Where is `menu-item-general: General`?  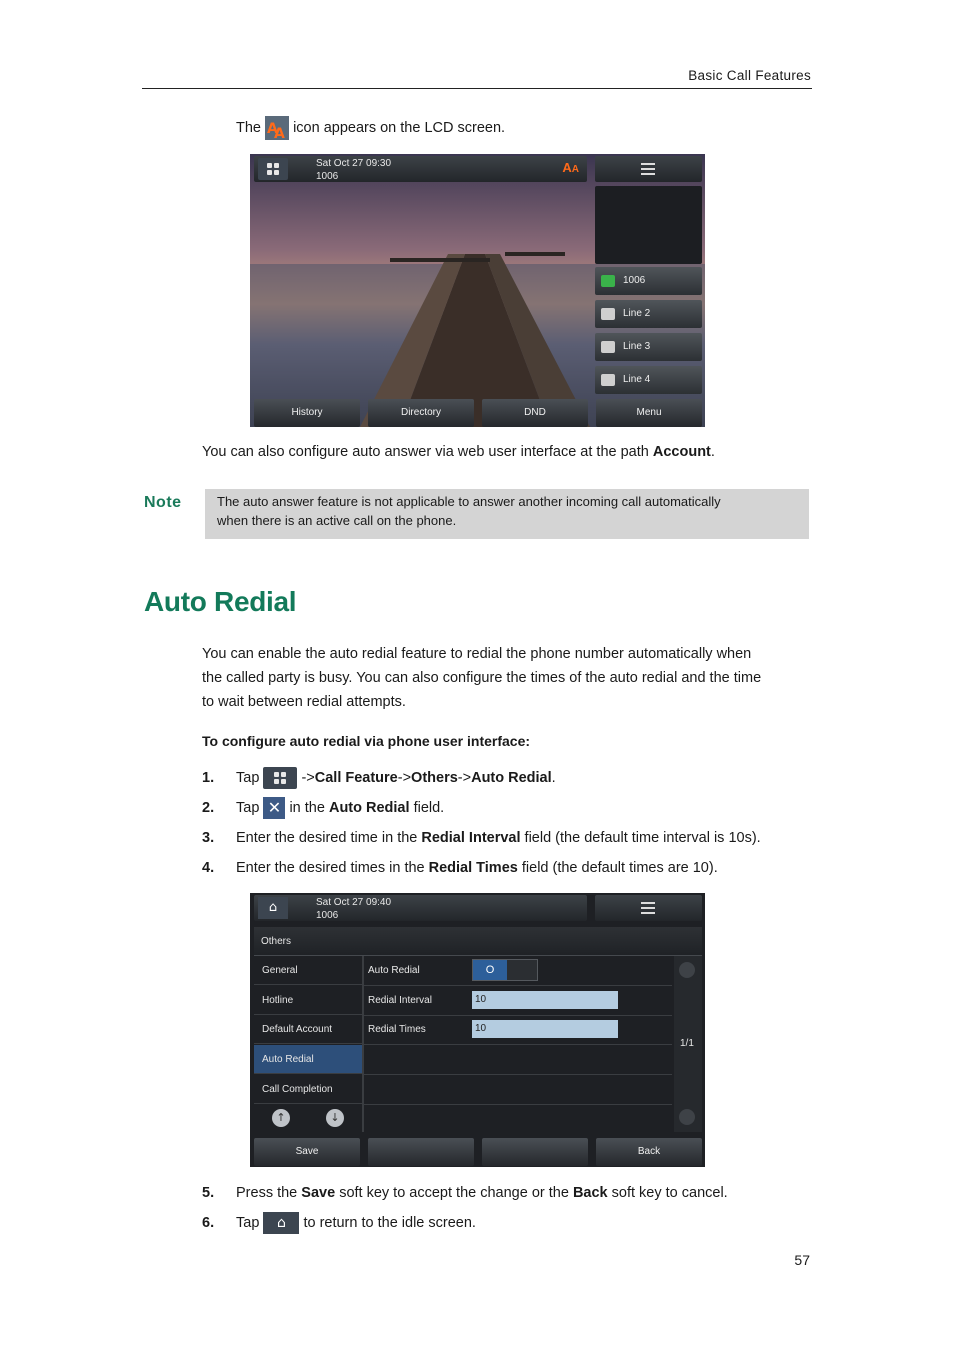
menu-item-general: General is located at coordinates (308, 970).